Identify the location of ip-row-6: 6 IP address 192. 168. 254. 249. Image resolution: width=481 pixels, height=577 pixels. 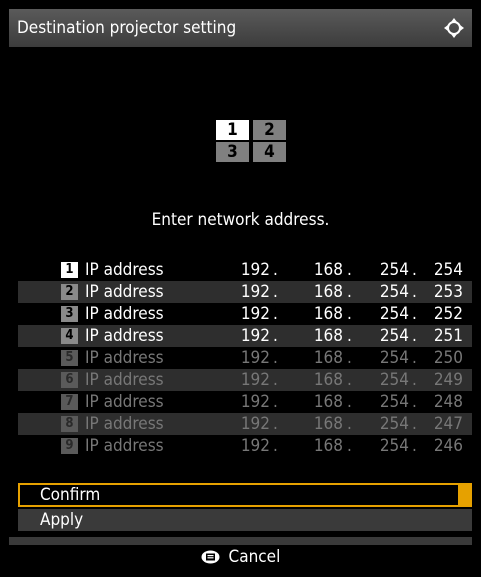
(245, 380).